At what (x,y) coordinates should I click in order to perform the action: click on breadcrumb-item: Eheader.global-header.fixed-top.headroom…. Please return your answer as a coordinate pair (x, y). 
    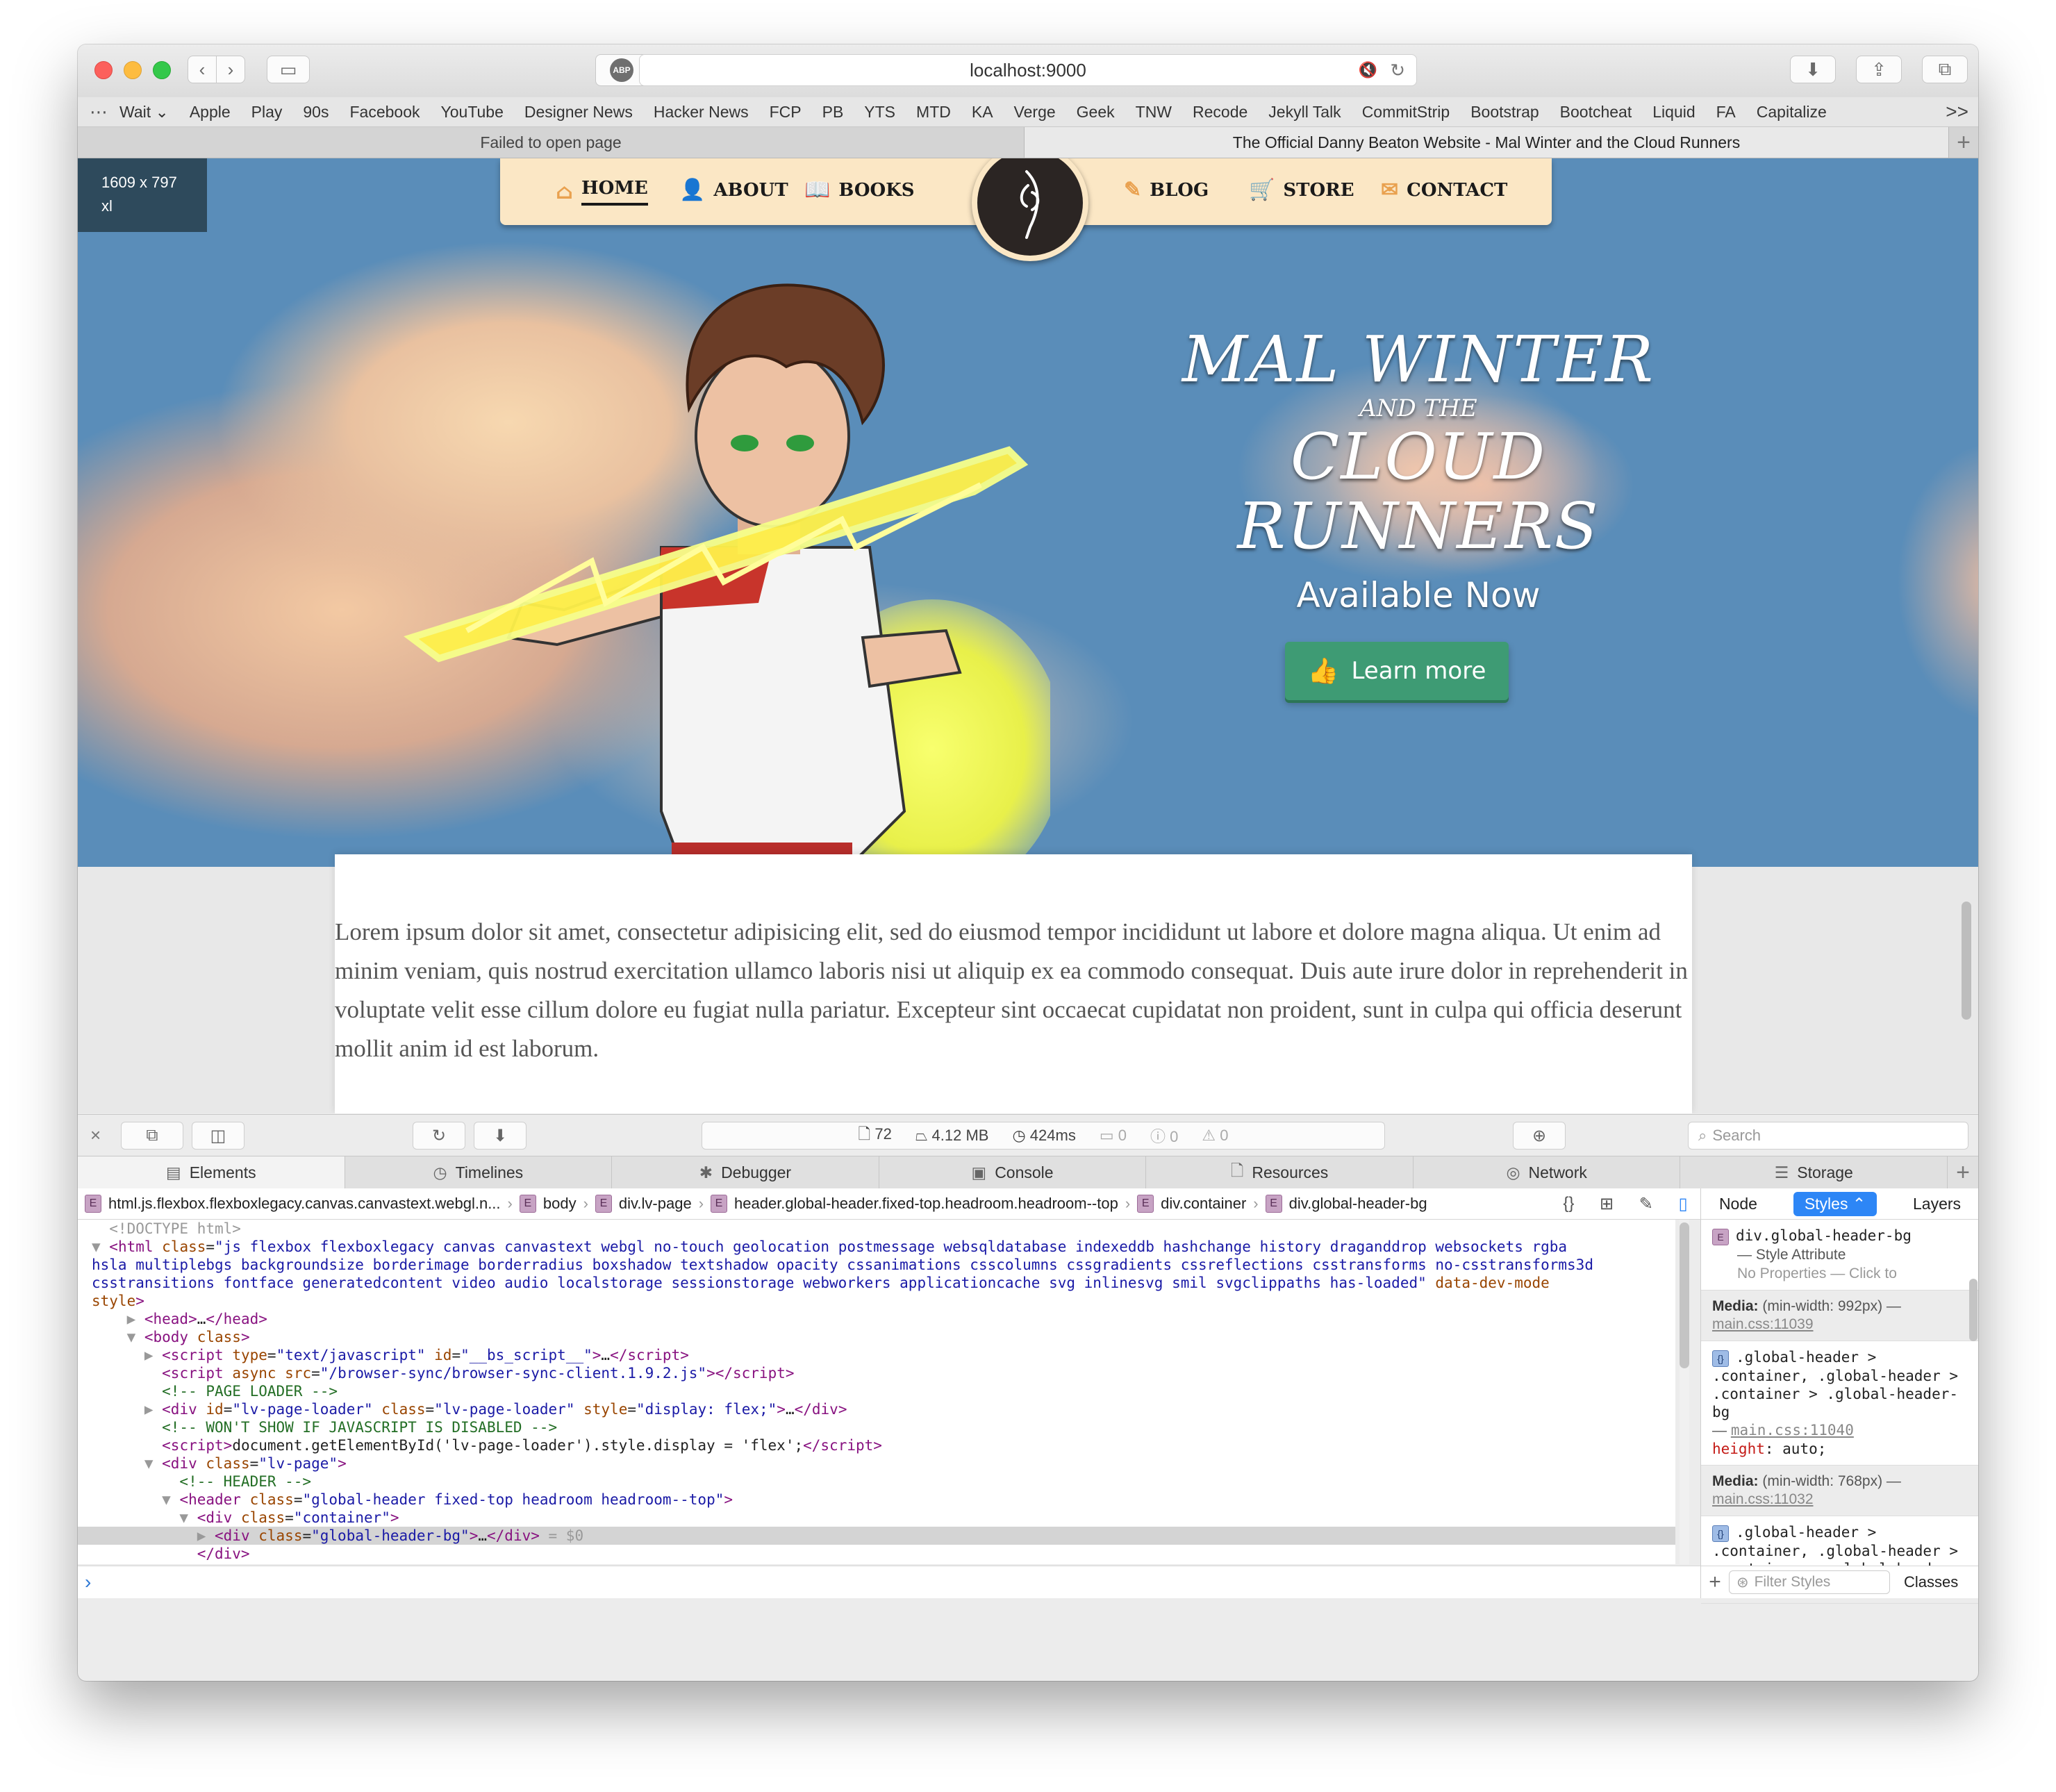
    Looking at the image, I should click on (920, 1204).